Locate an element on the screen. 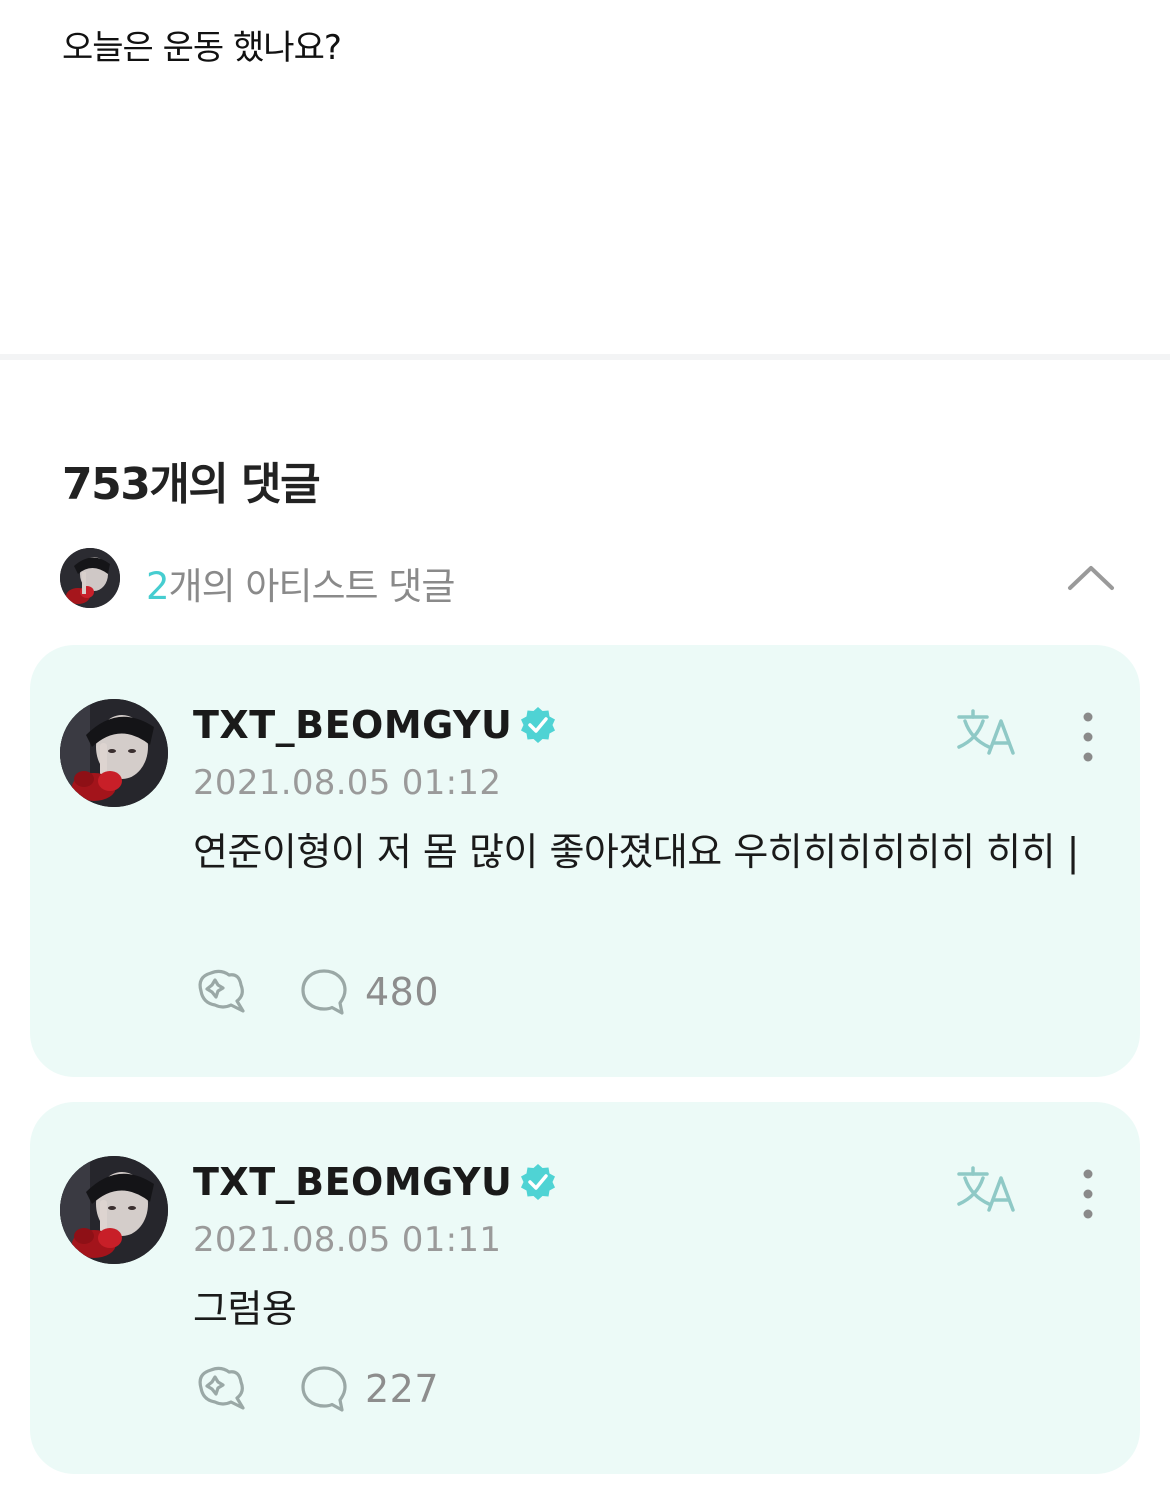 Image resolution: width=1170 pixels, height=1500 pixels. artist-comments-text: 개의 아티스트 댓글 is located at coordinates (312, 586).